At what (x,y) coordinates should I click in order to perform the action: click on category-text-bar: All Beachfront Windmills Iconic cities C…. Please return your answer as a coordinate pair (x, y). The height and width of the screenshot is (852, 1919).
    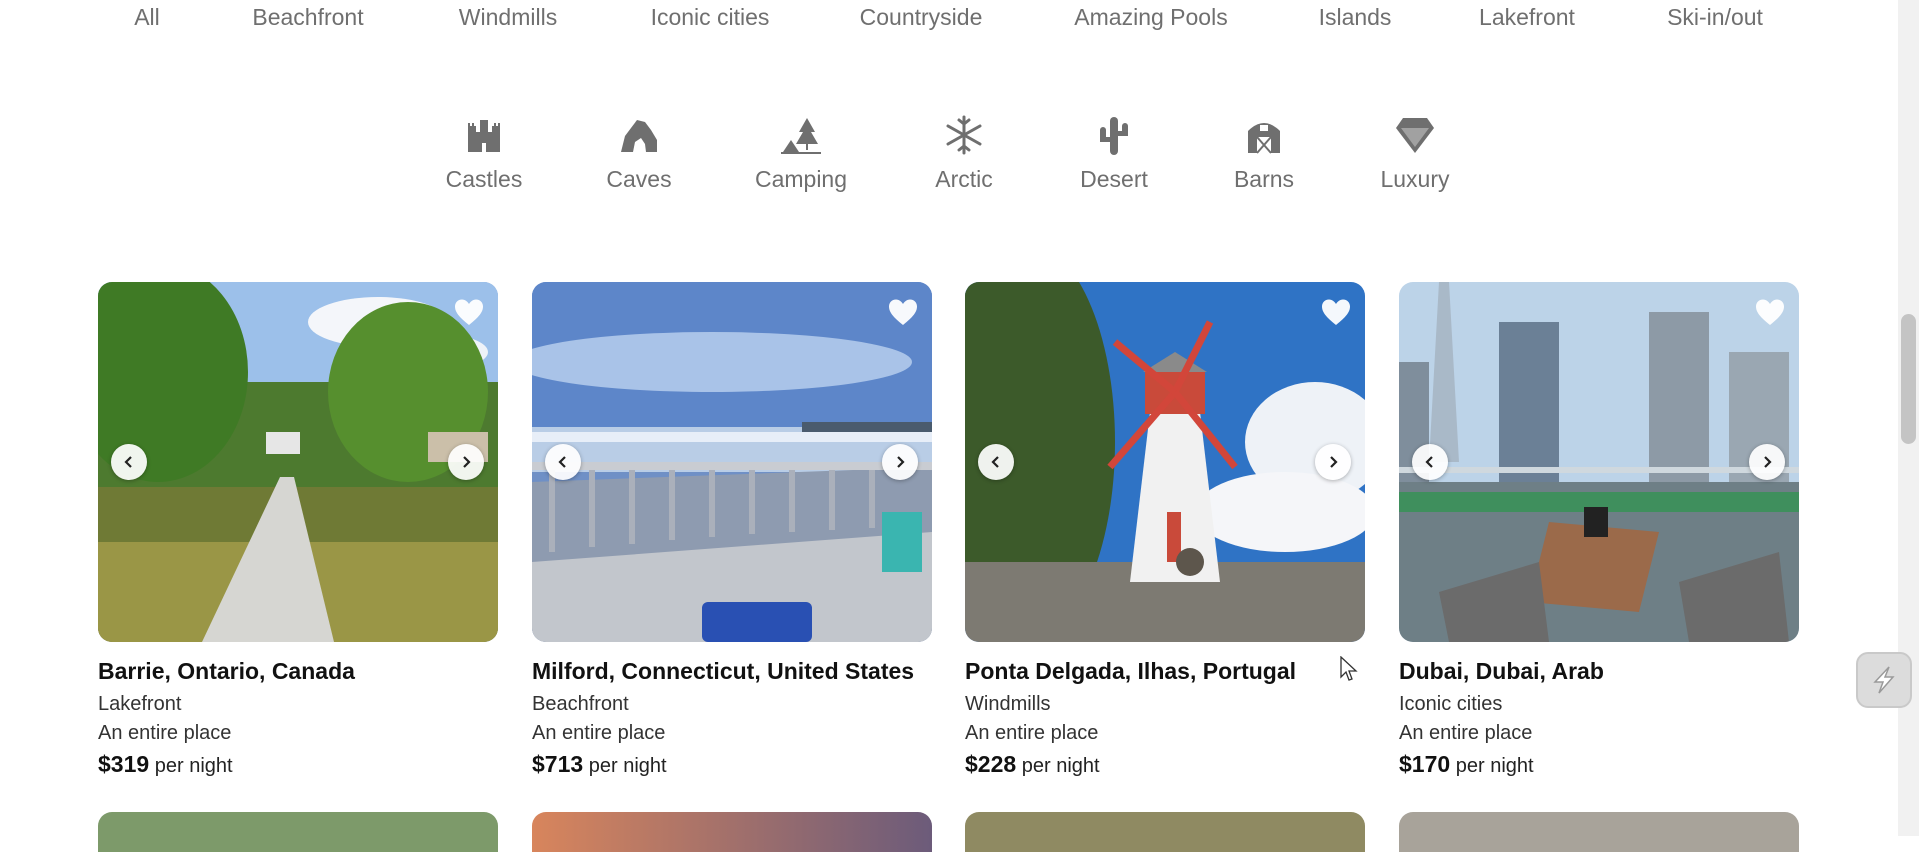
    Looking at the image, I should click on (959, 20).